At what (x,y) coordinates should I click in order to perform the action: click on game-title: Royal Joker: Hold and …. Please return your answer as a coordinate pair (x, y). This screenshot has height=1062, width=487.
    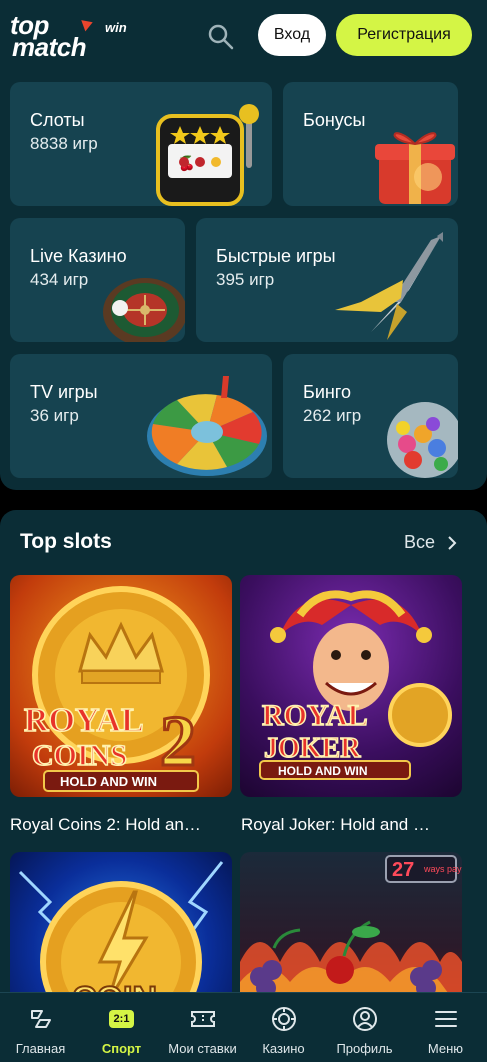
    Looking at the image, I should click on (354, 825).